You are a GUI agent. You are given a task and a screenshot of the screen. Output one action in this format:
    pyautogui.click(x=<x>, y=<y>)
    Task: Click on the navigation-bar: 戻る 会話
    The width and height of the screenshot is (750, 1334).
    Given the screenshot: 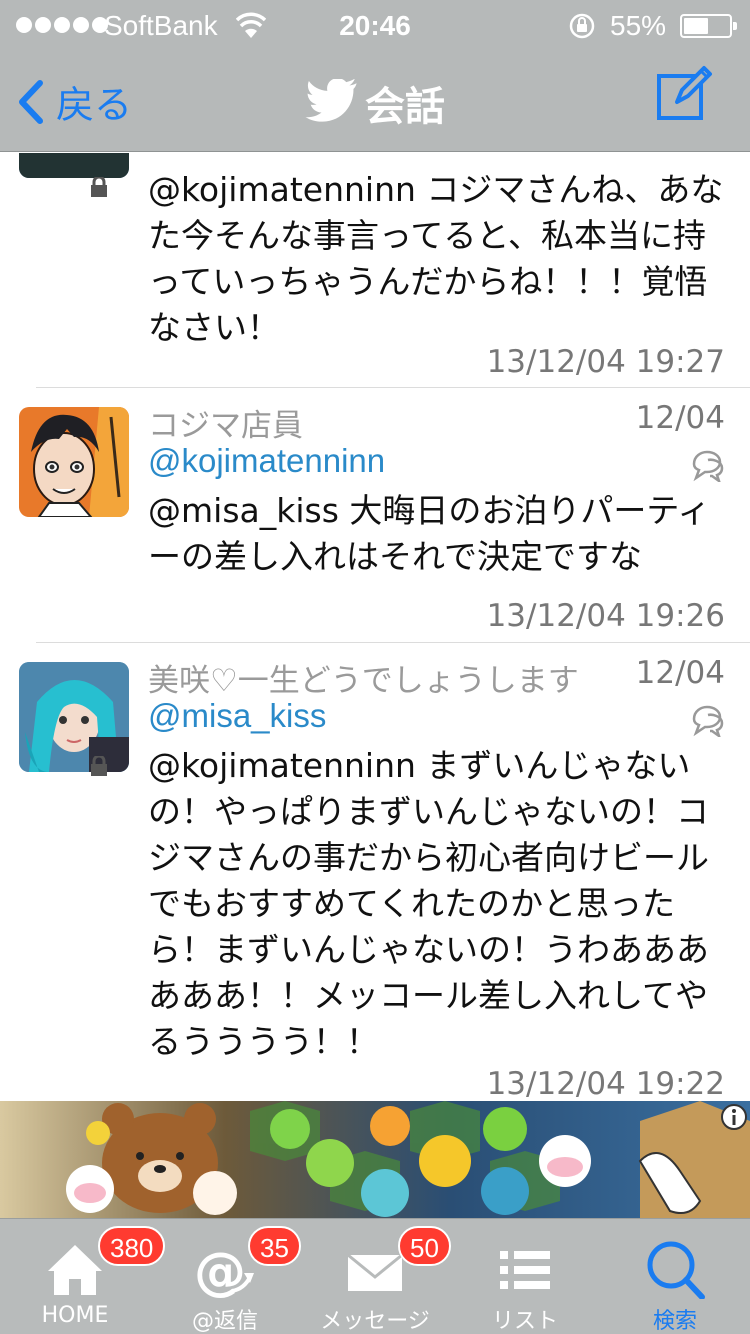 What is the action you would take?
    pyautogui.click(x=375, y=102)
    